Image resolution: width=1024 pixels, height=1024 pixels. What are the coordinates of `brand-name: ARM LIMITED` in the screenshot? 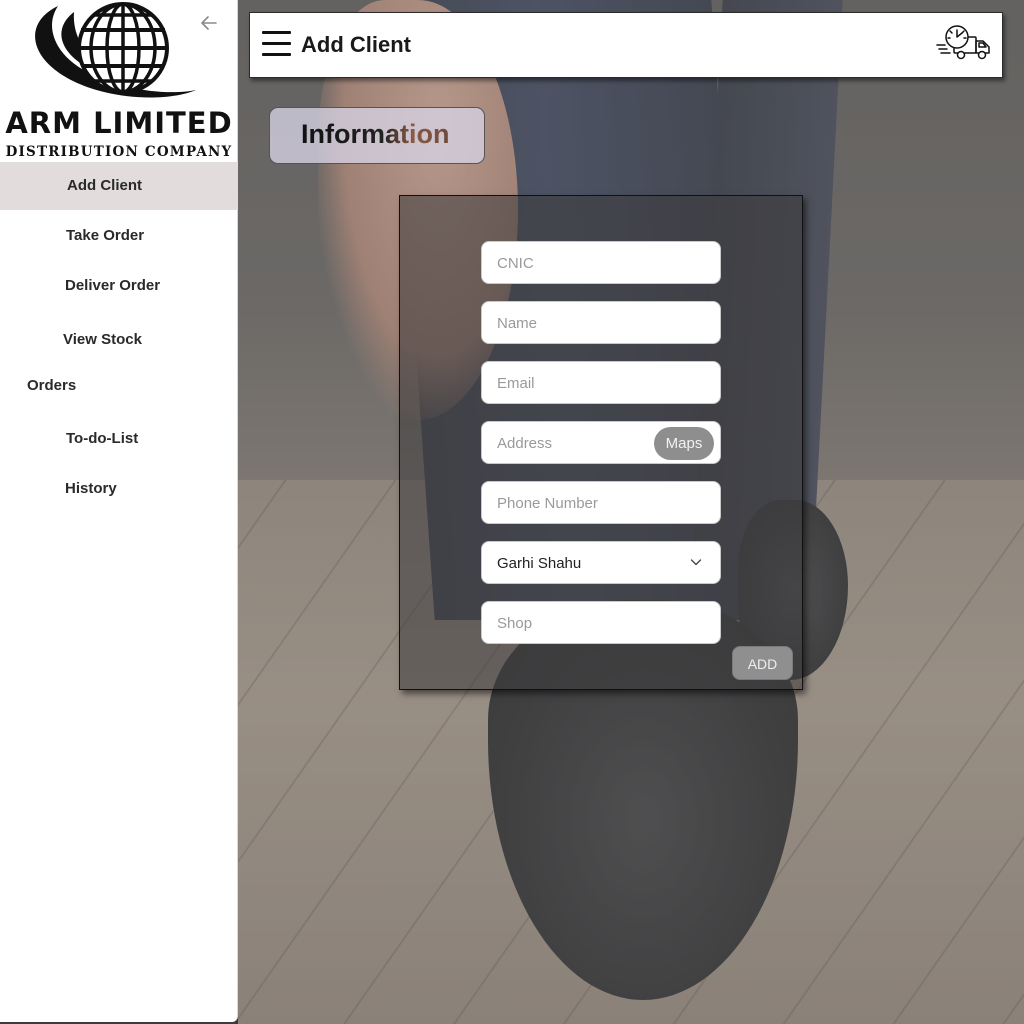 It's located at (119, 123).